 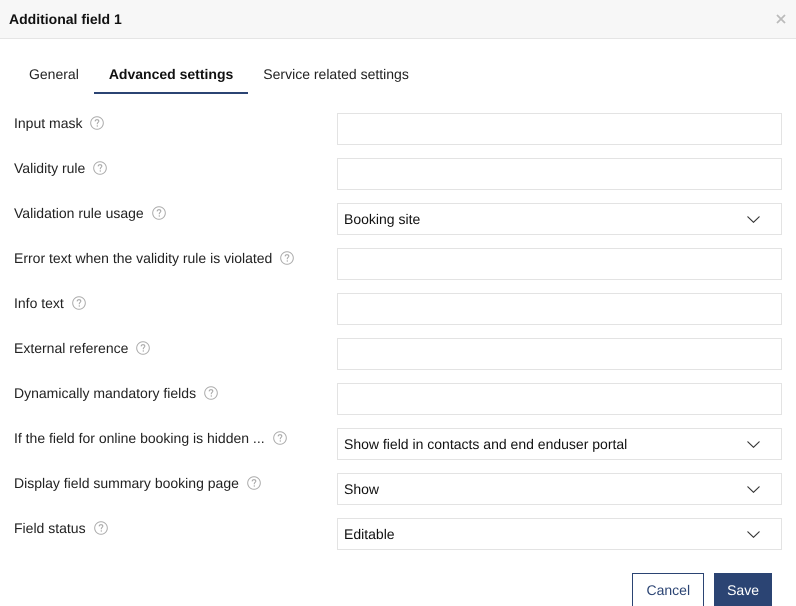 I want to click on save-button: Save, so click(x=743, y=589).